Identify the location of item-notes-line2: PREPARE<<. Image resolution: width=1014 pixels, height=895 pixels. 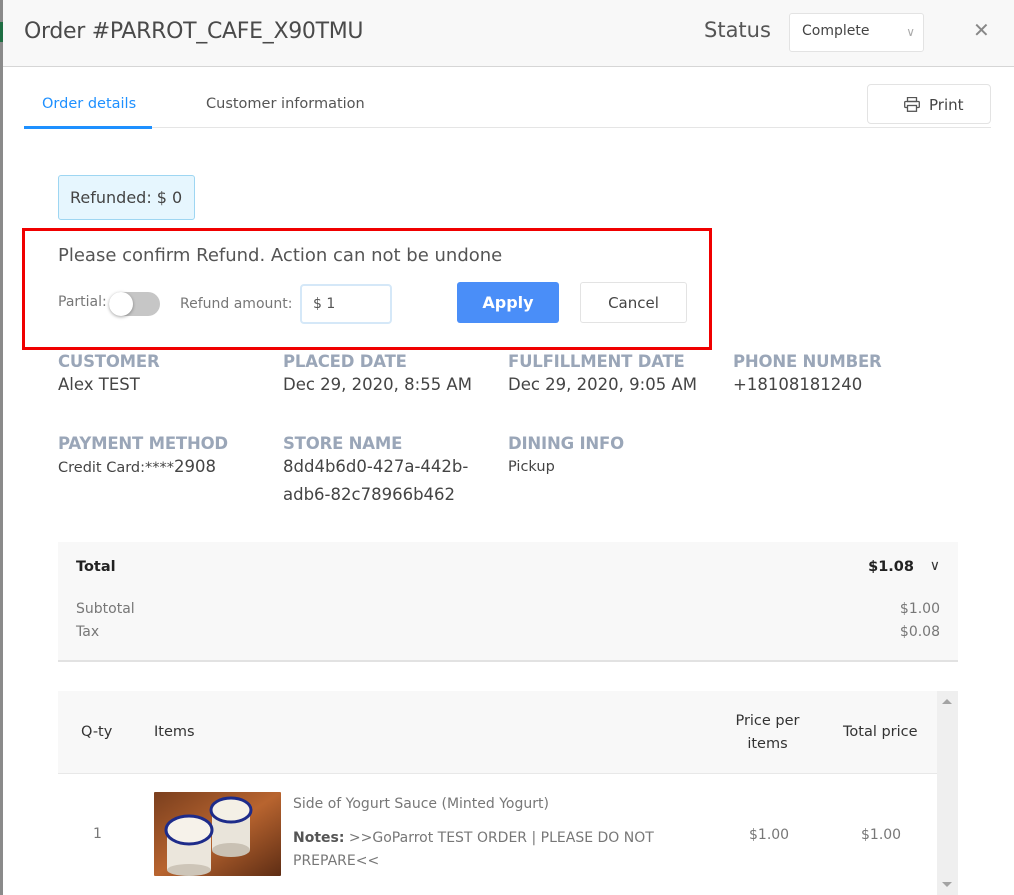
(336, 861).